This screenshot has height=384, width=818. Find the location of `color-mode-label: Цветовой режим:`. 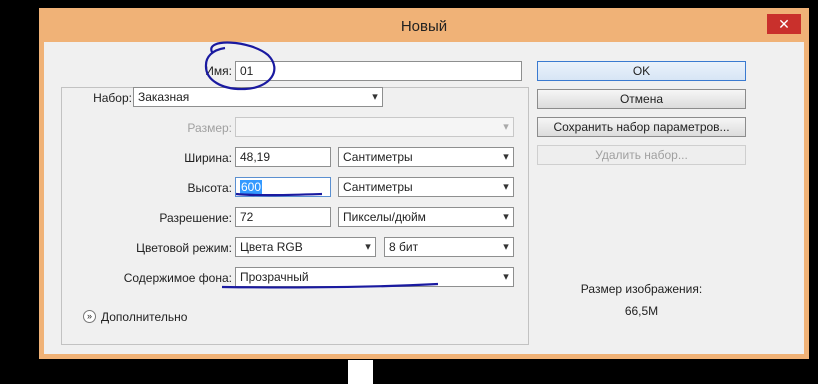

color-mode-label: Цветовой режим: is located at coordinates (184, 248).